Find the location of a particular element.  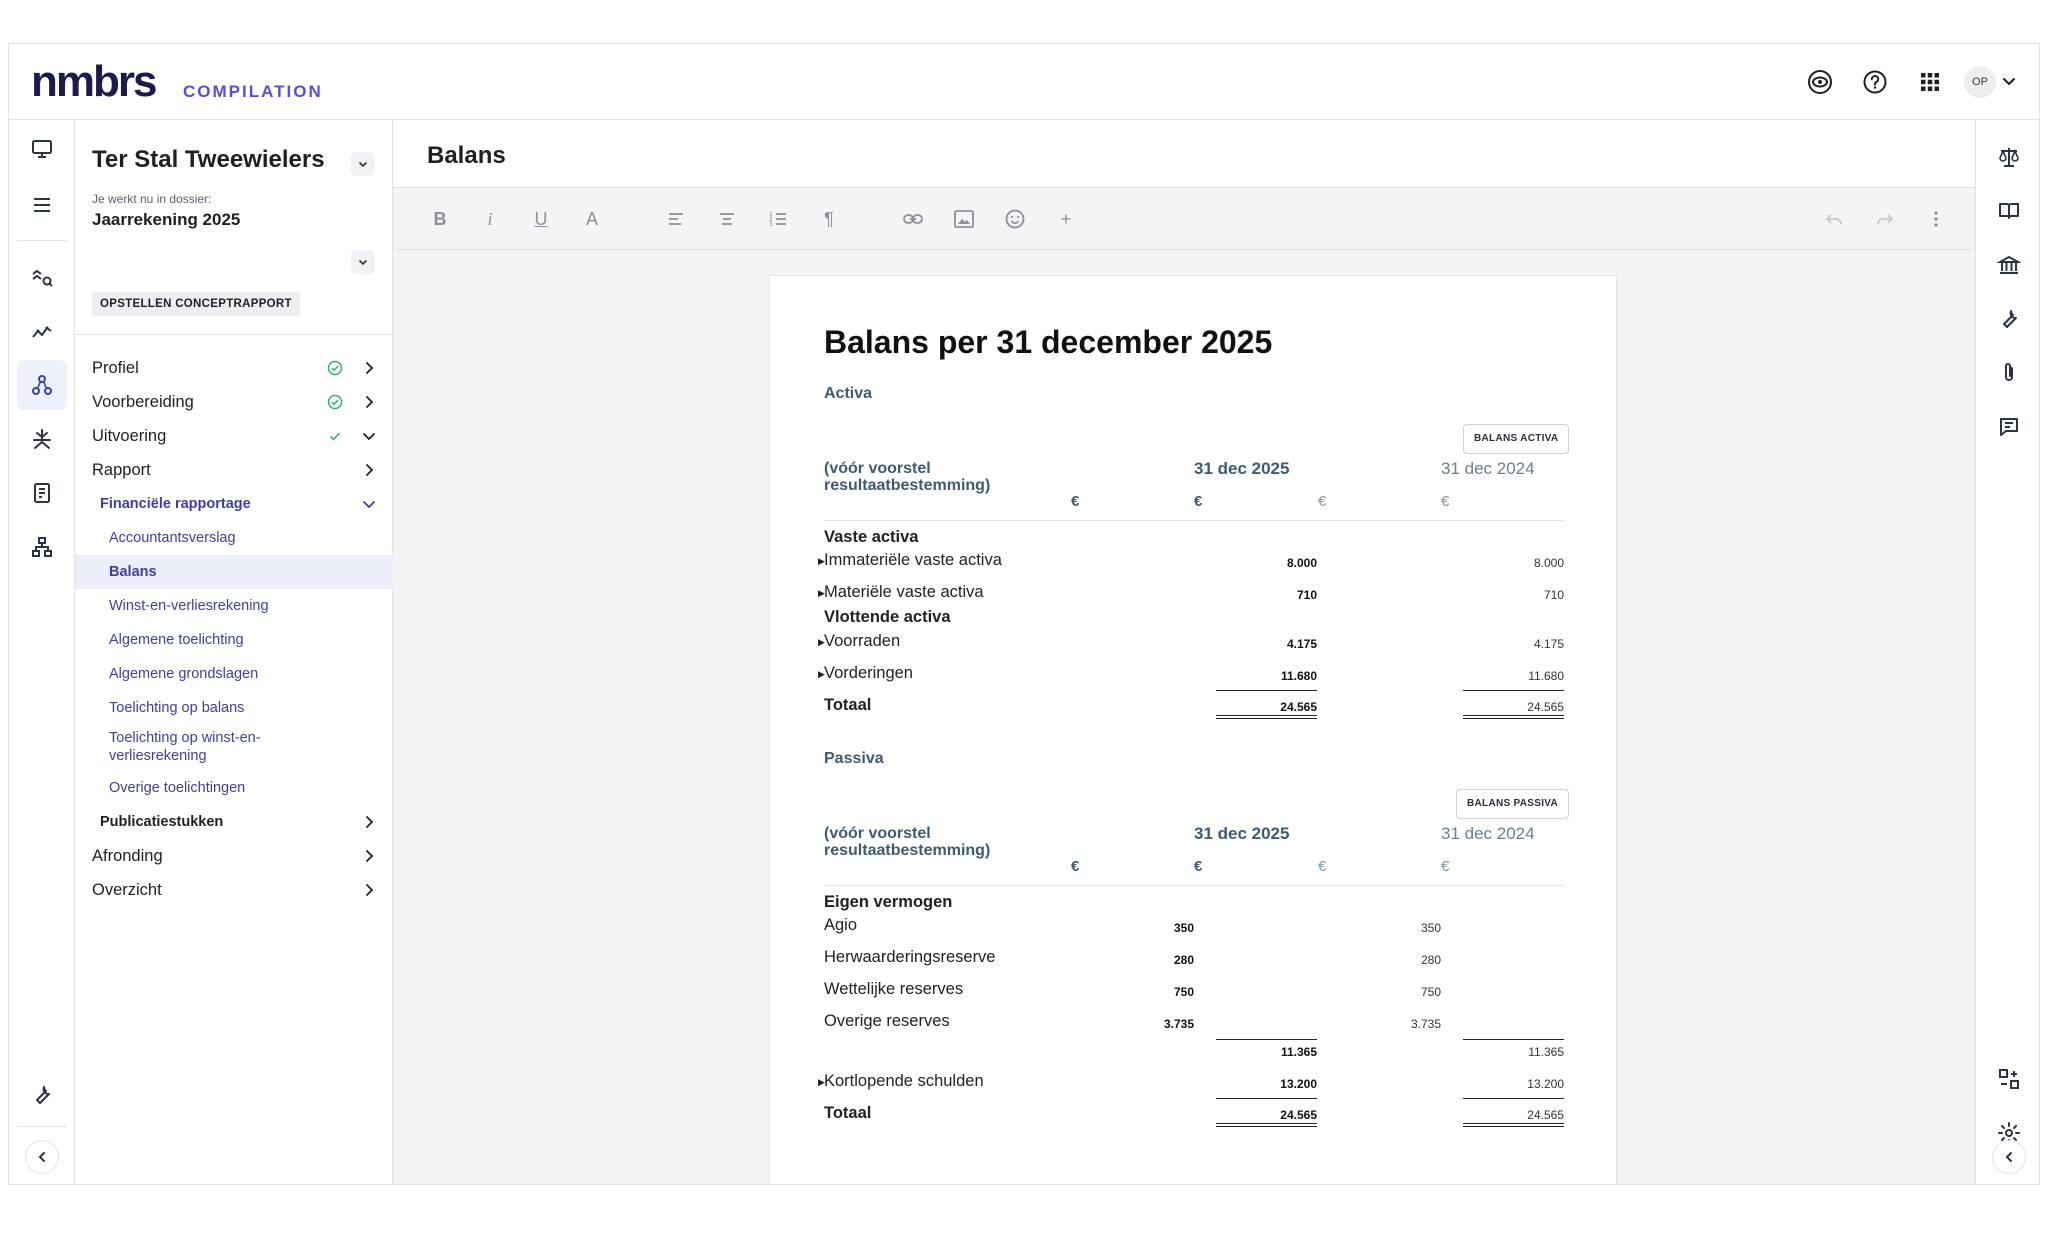

undo-icon is located at coordinates (1834, 219).